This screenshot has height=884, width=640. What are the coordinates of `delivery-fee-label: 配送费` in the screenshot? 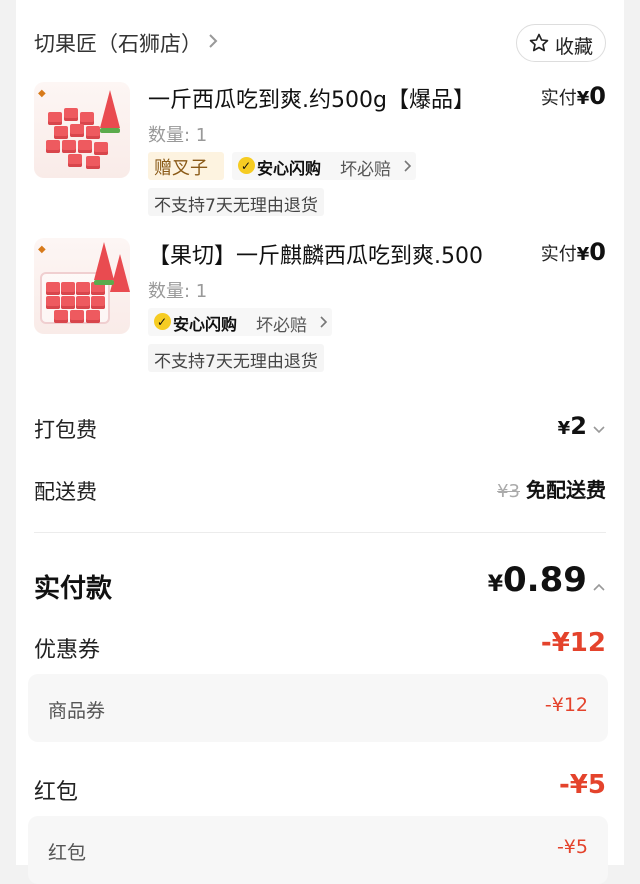 It's located at (65, 492).